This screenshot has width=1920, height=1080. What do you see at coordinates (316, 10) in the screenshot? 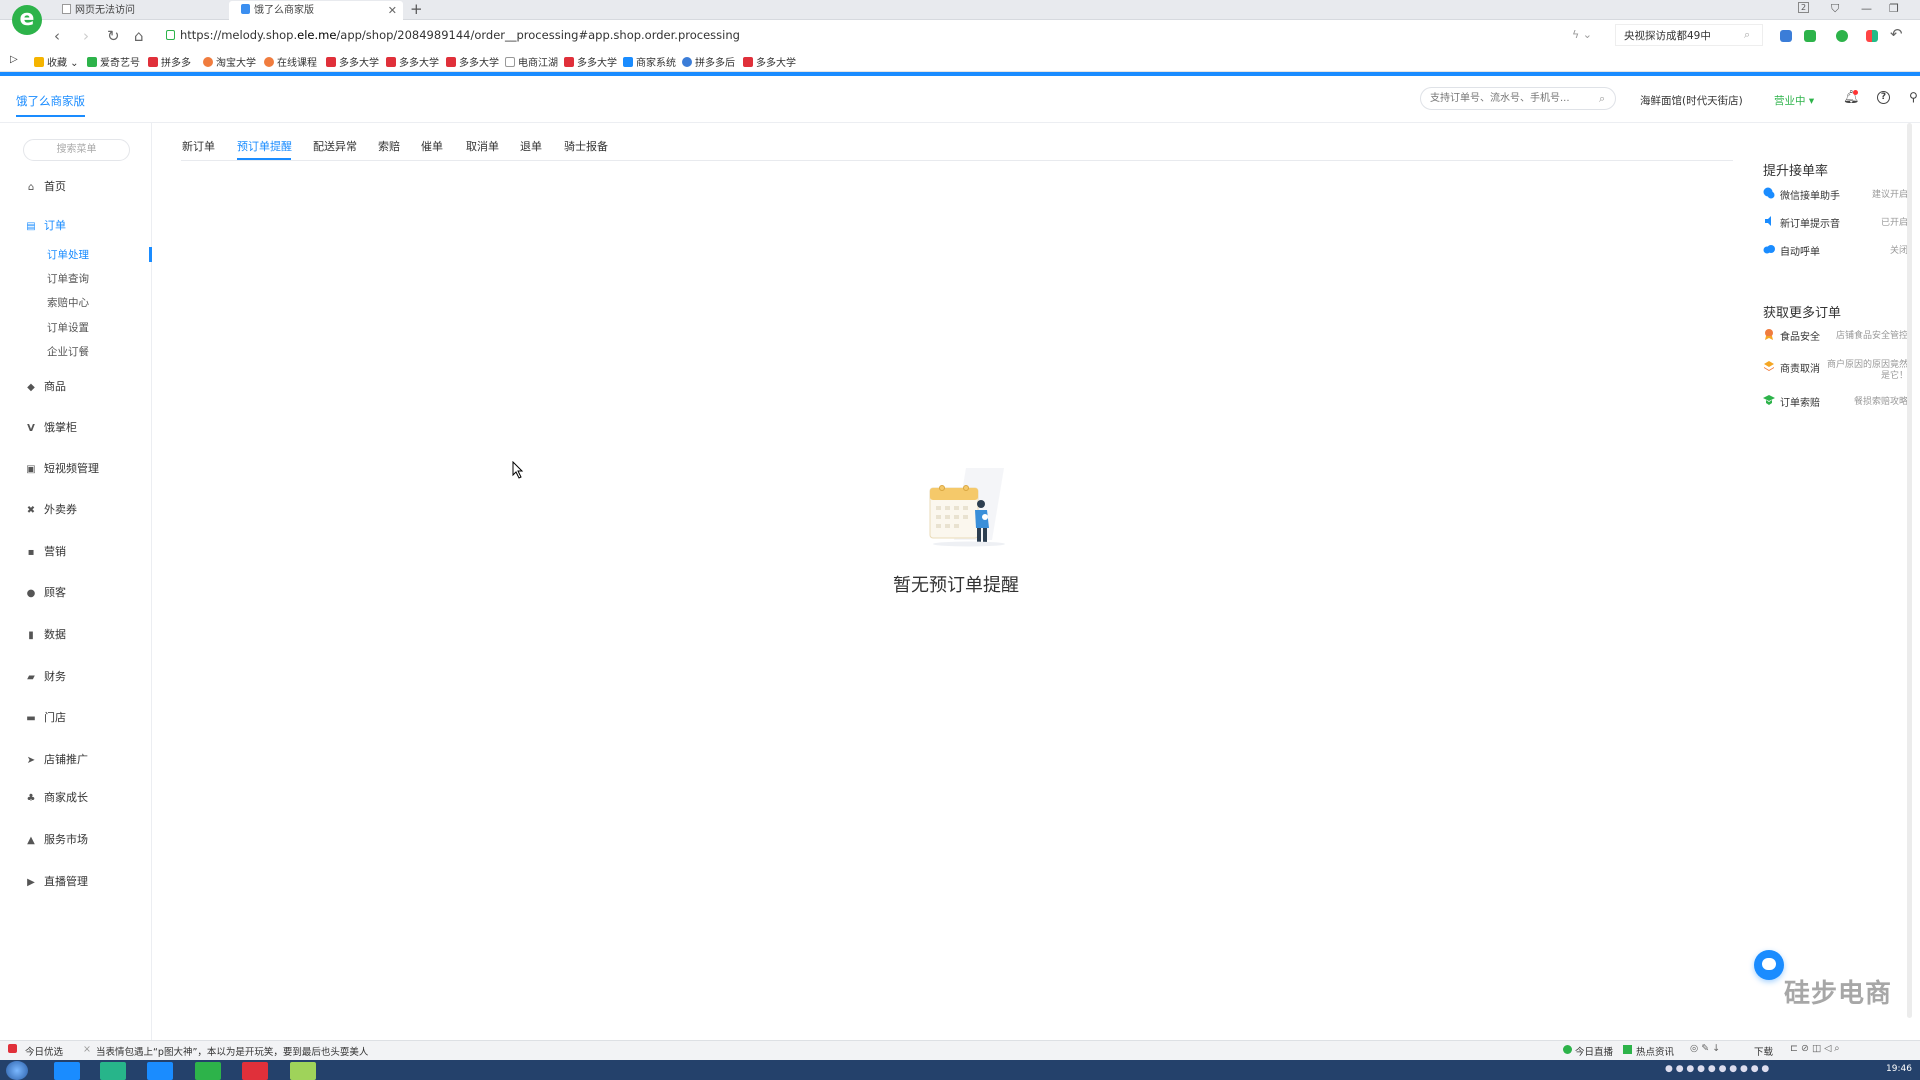
I see `browser-tab-active: 饿了么商家版 ✕` at bounding box center [316, 10].